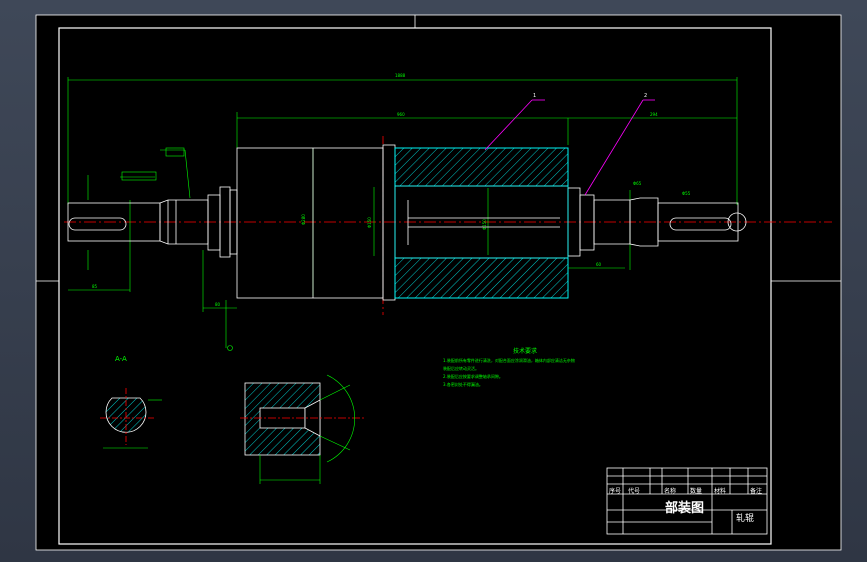 The height and width of the screenshot is (562, 867). What do you see at coordinates (745, 519) in the screenshot?
I see `part-name: 轧辊` at bounding box center [745, 519].